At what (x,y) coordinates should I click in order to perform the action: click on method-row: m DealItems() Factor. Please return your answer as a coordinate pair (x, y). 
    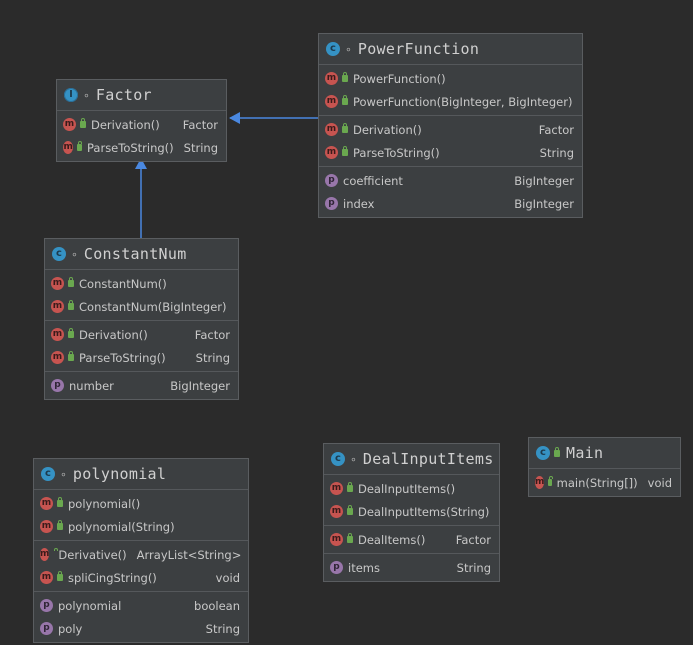
    Looking at the image, I should click on (411, 539).